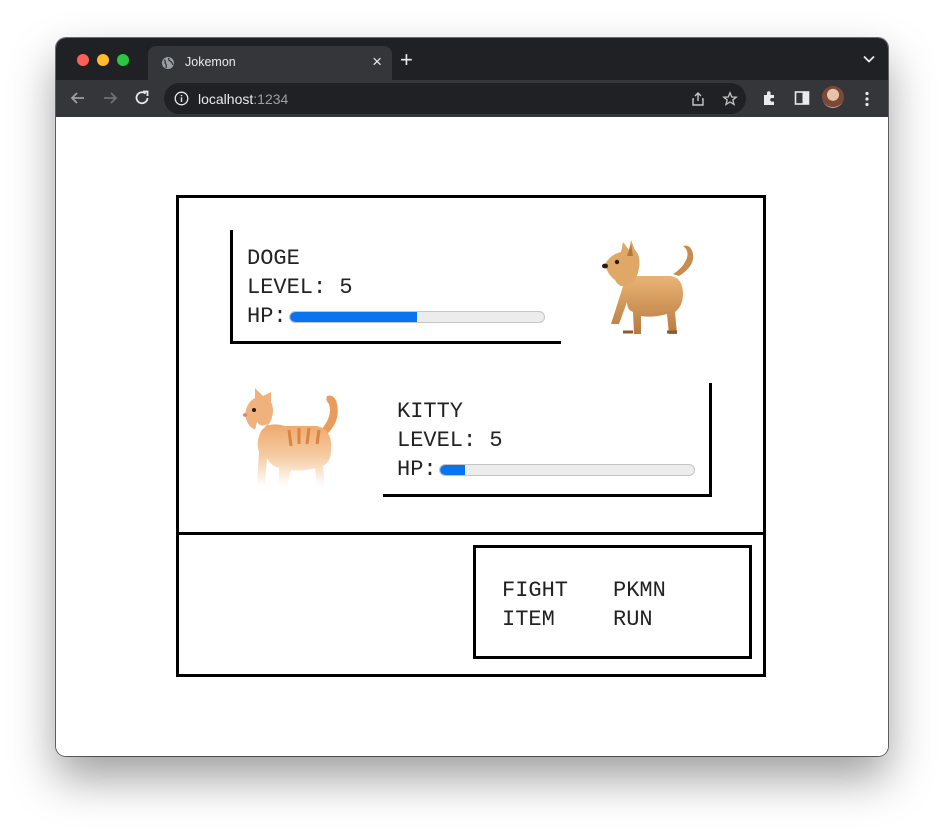 The width and height of the screenshot is (944, 830). I want to click on tab-title: Jokemon, so click(210, 62).